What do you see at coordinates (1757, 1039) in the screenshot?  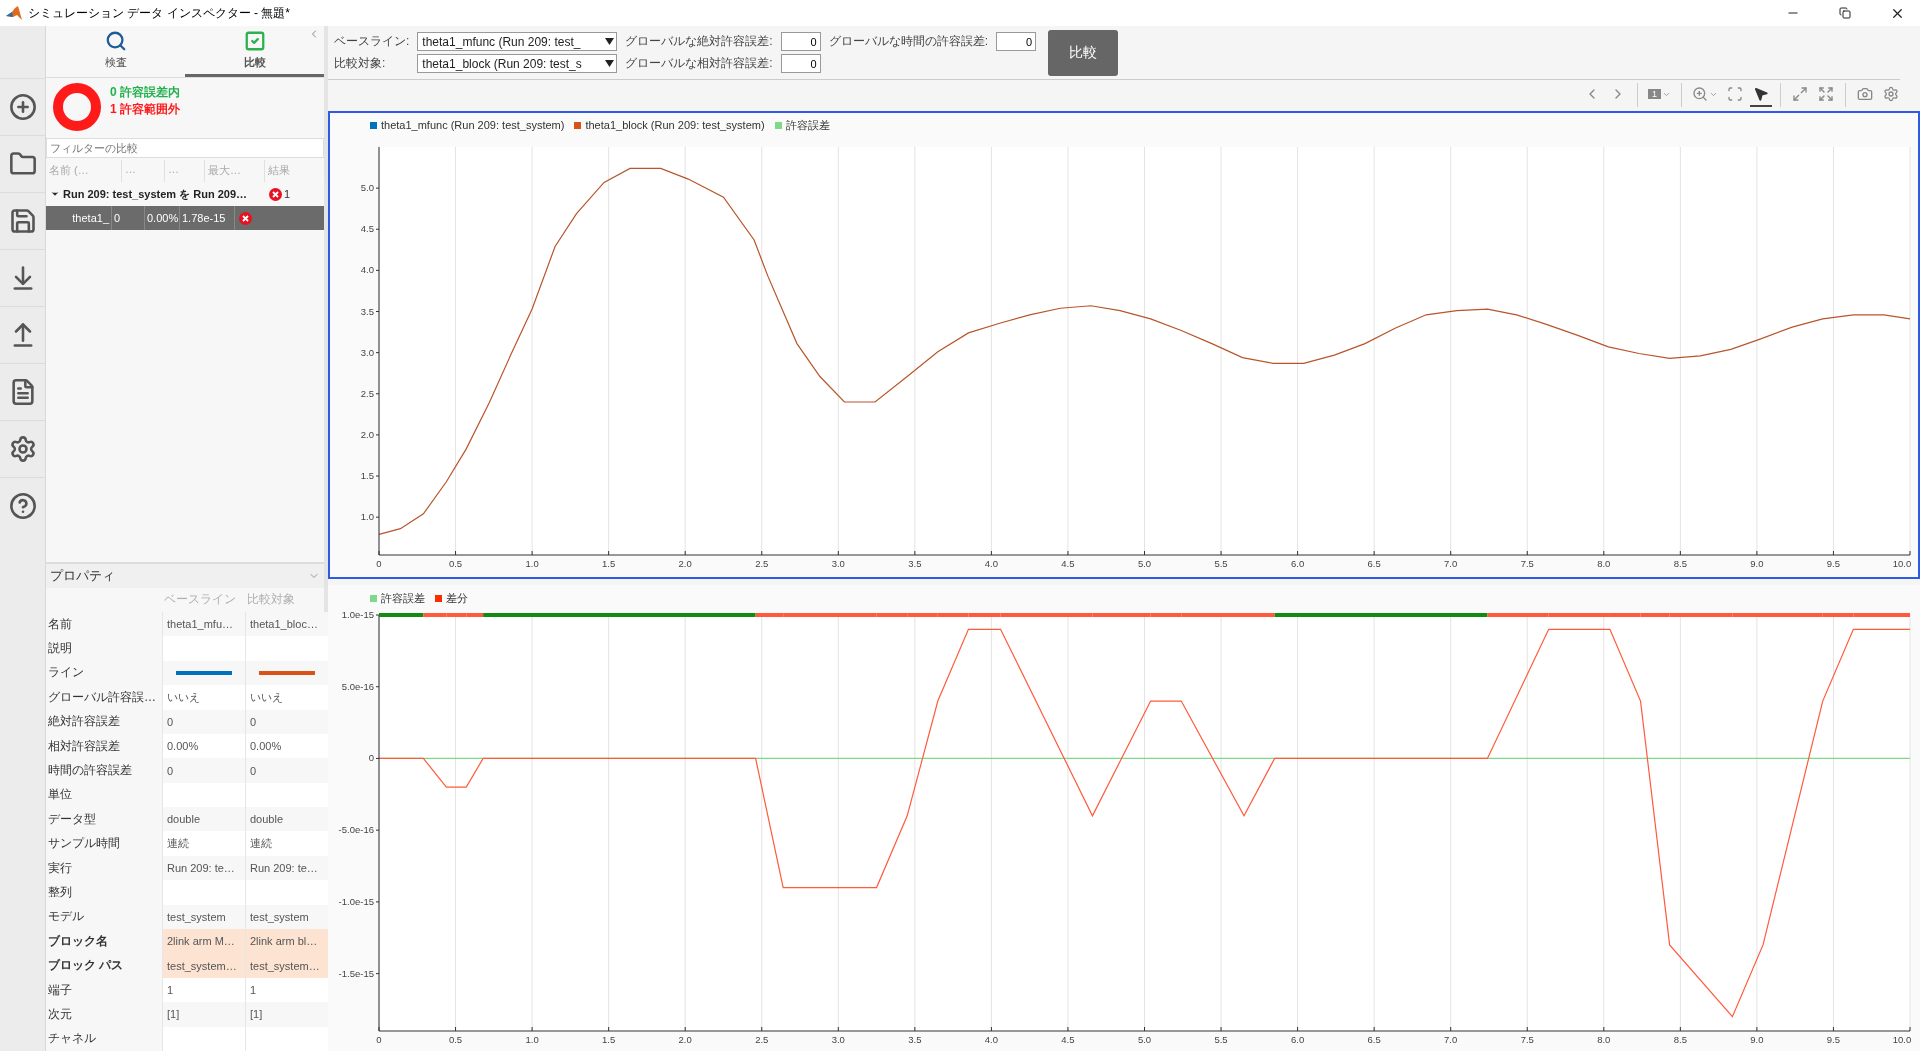 I see `x-tick-label: 9.0` at bounding box center [1757, 1039].